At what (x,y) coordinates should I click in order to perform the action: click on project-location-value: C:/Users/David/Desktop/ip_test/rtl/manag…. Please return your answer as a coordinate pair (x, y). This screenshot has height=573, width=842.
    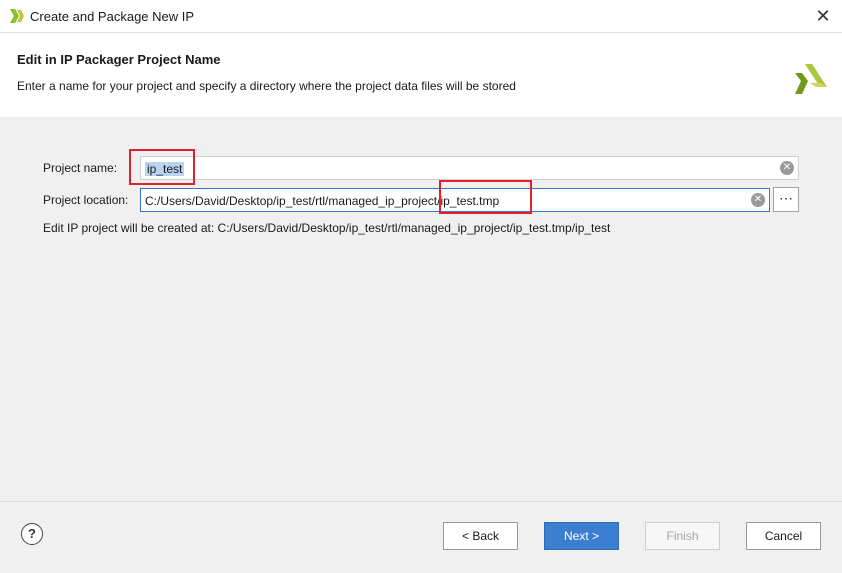
    Looking at the image, I should click on (322, 201).